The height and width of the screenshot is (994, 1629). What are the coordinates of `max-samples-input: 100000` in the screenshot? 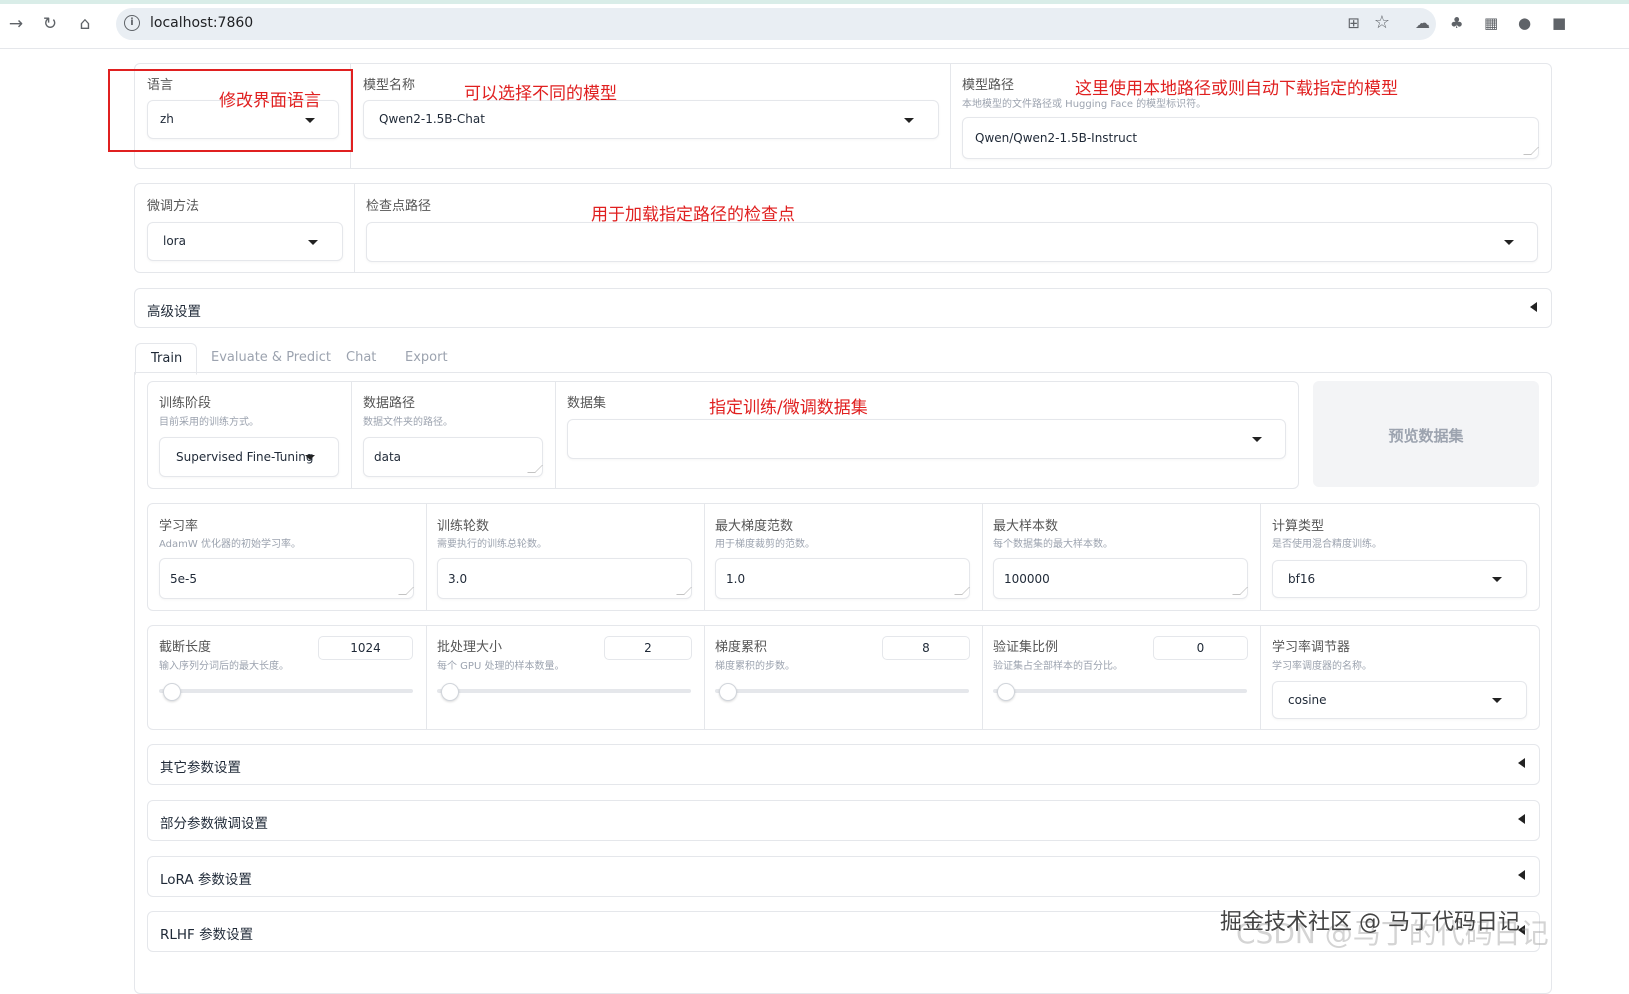 It's located at (1120, 578).